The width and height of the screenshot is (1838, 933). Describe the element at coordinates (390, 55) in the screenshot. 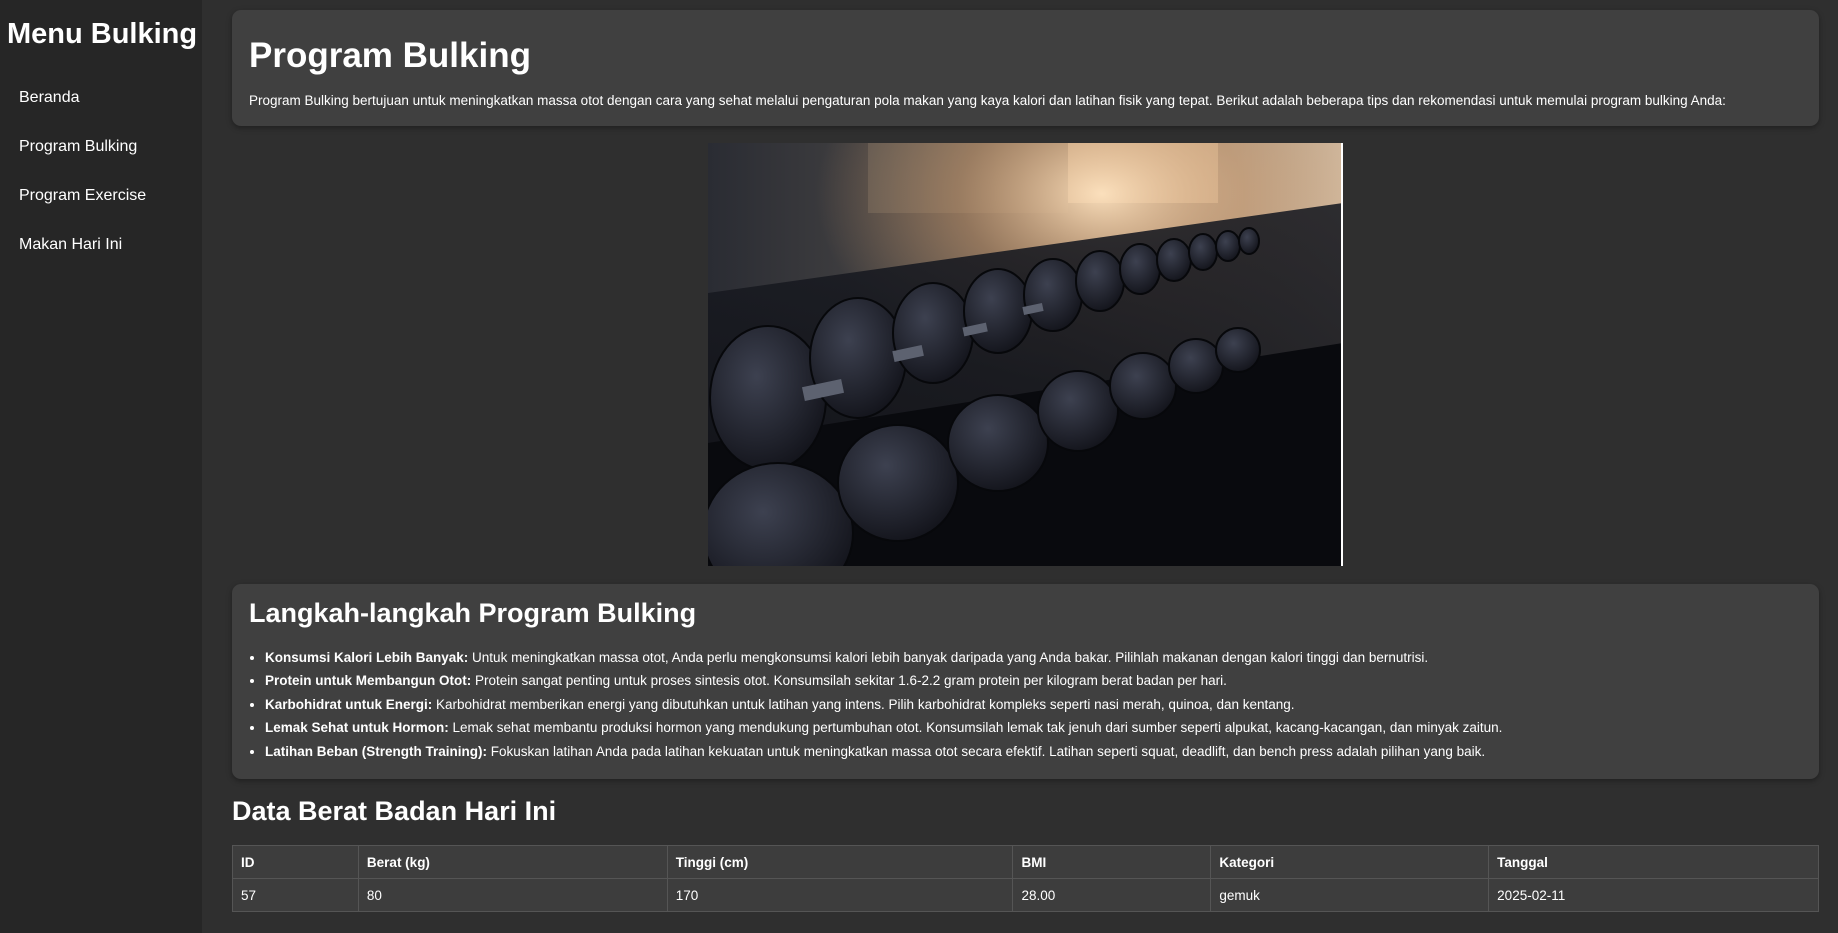

I see `page-title: Program Bulking` at that location.